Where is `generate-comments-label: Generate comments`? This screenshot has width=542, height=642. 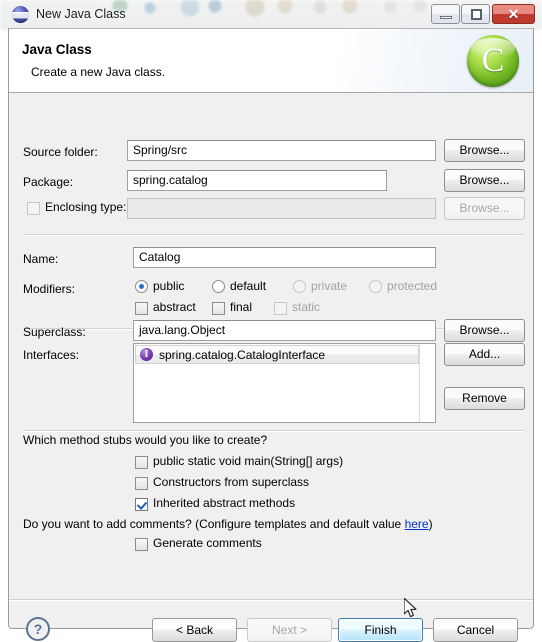 generate-comments-label: Generate comments is located at coordinates (207, 543).